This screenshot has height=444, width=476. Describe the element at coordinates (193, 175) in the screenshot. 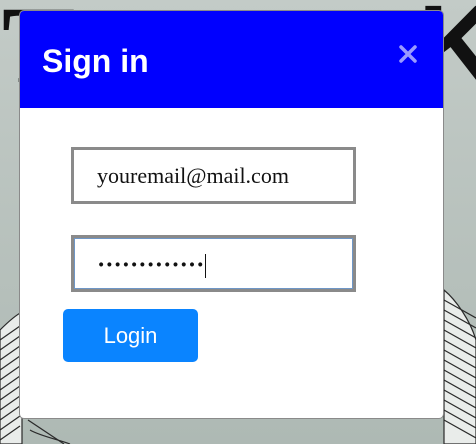

I see `email-value: youremail@mail.com` at that location.